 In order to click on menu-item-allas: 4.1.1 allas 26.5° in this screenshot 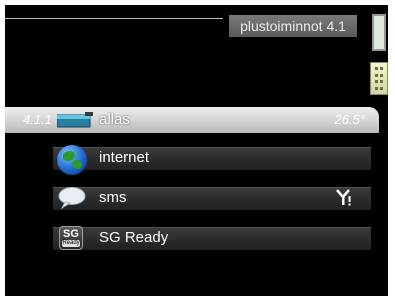, I will do `click(192, 119)`.